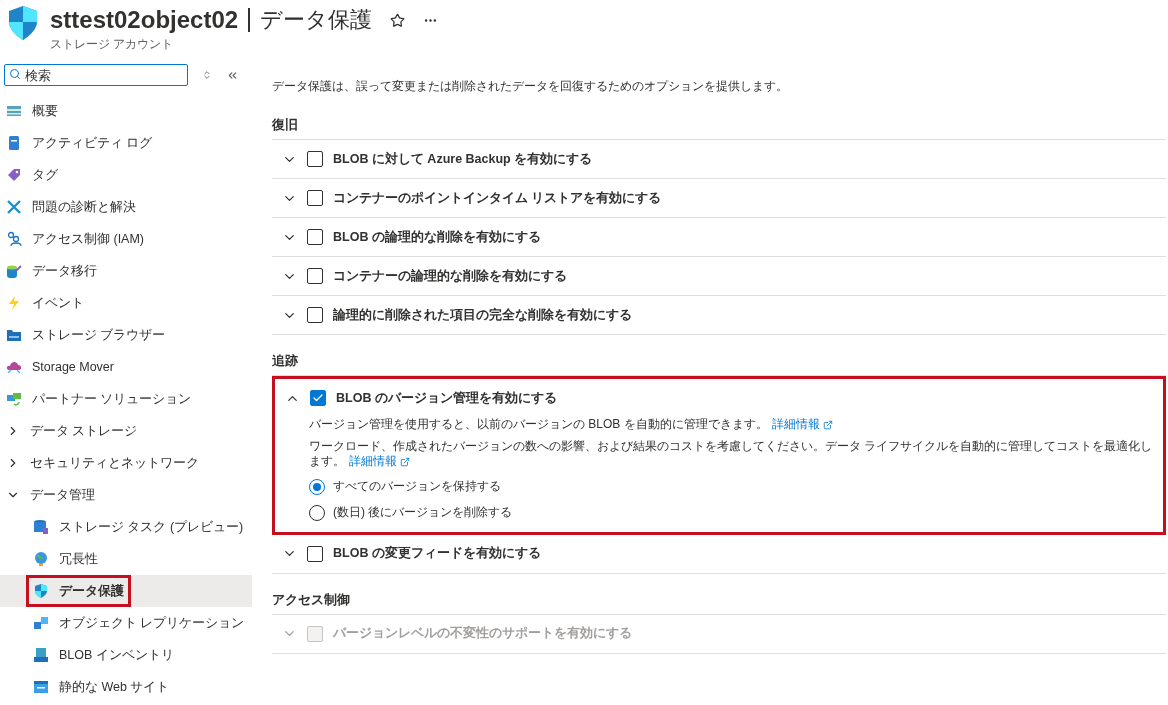 This screenshot has height=705, width=1168. Describe the element at coordinates (126, 271) in the screenshot. I see `nav-item: データ移行` at that location.